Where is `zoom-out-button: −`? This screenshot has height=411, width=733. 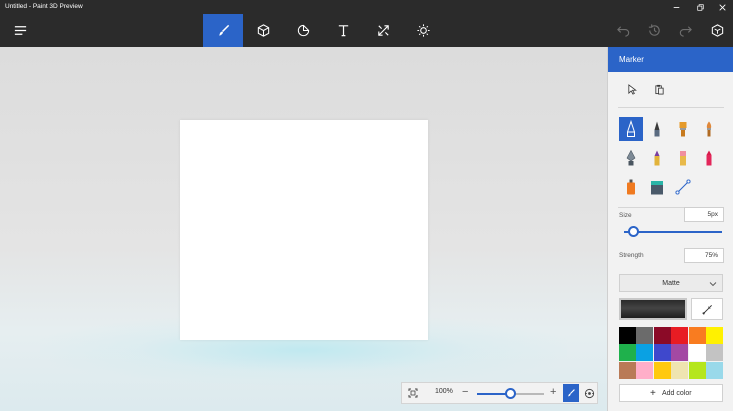 zoom-out-button: − is located at coordinates (465, 392).